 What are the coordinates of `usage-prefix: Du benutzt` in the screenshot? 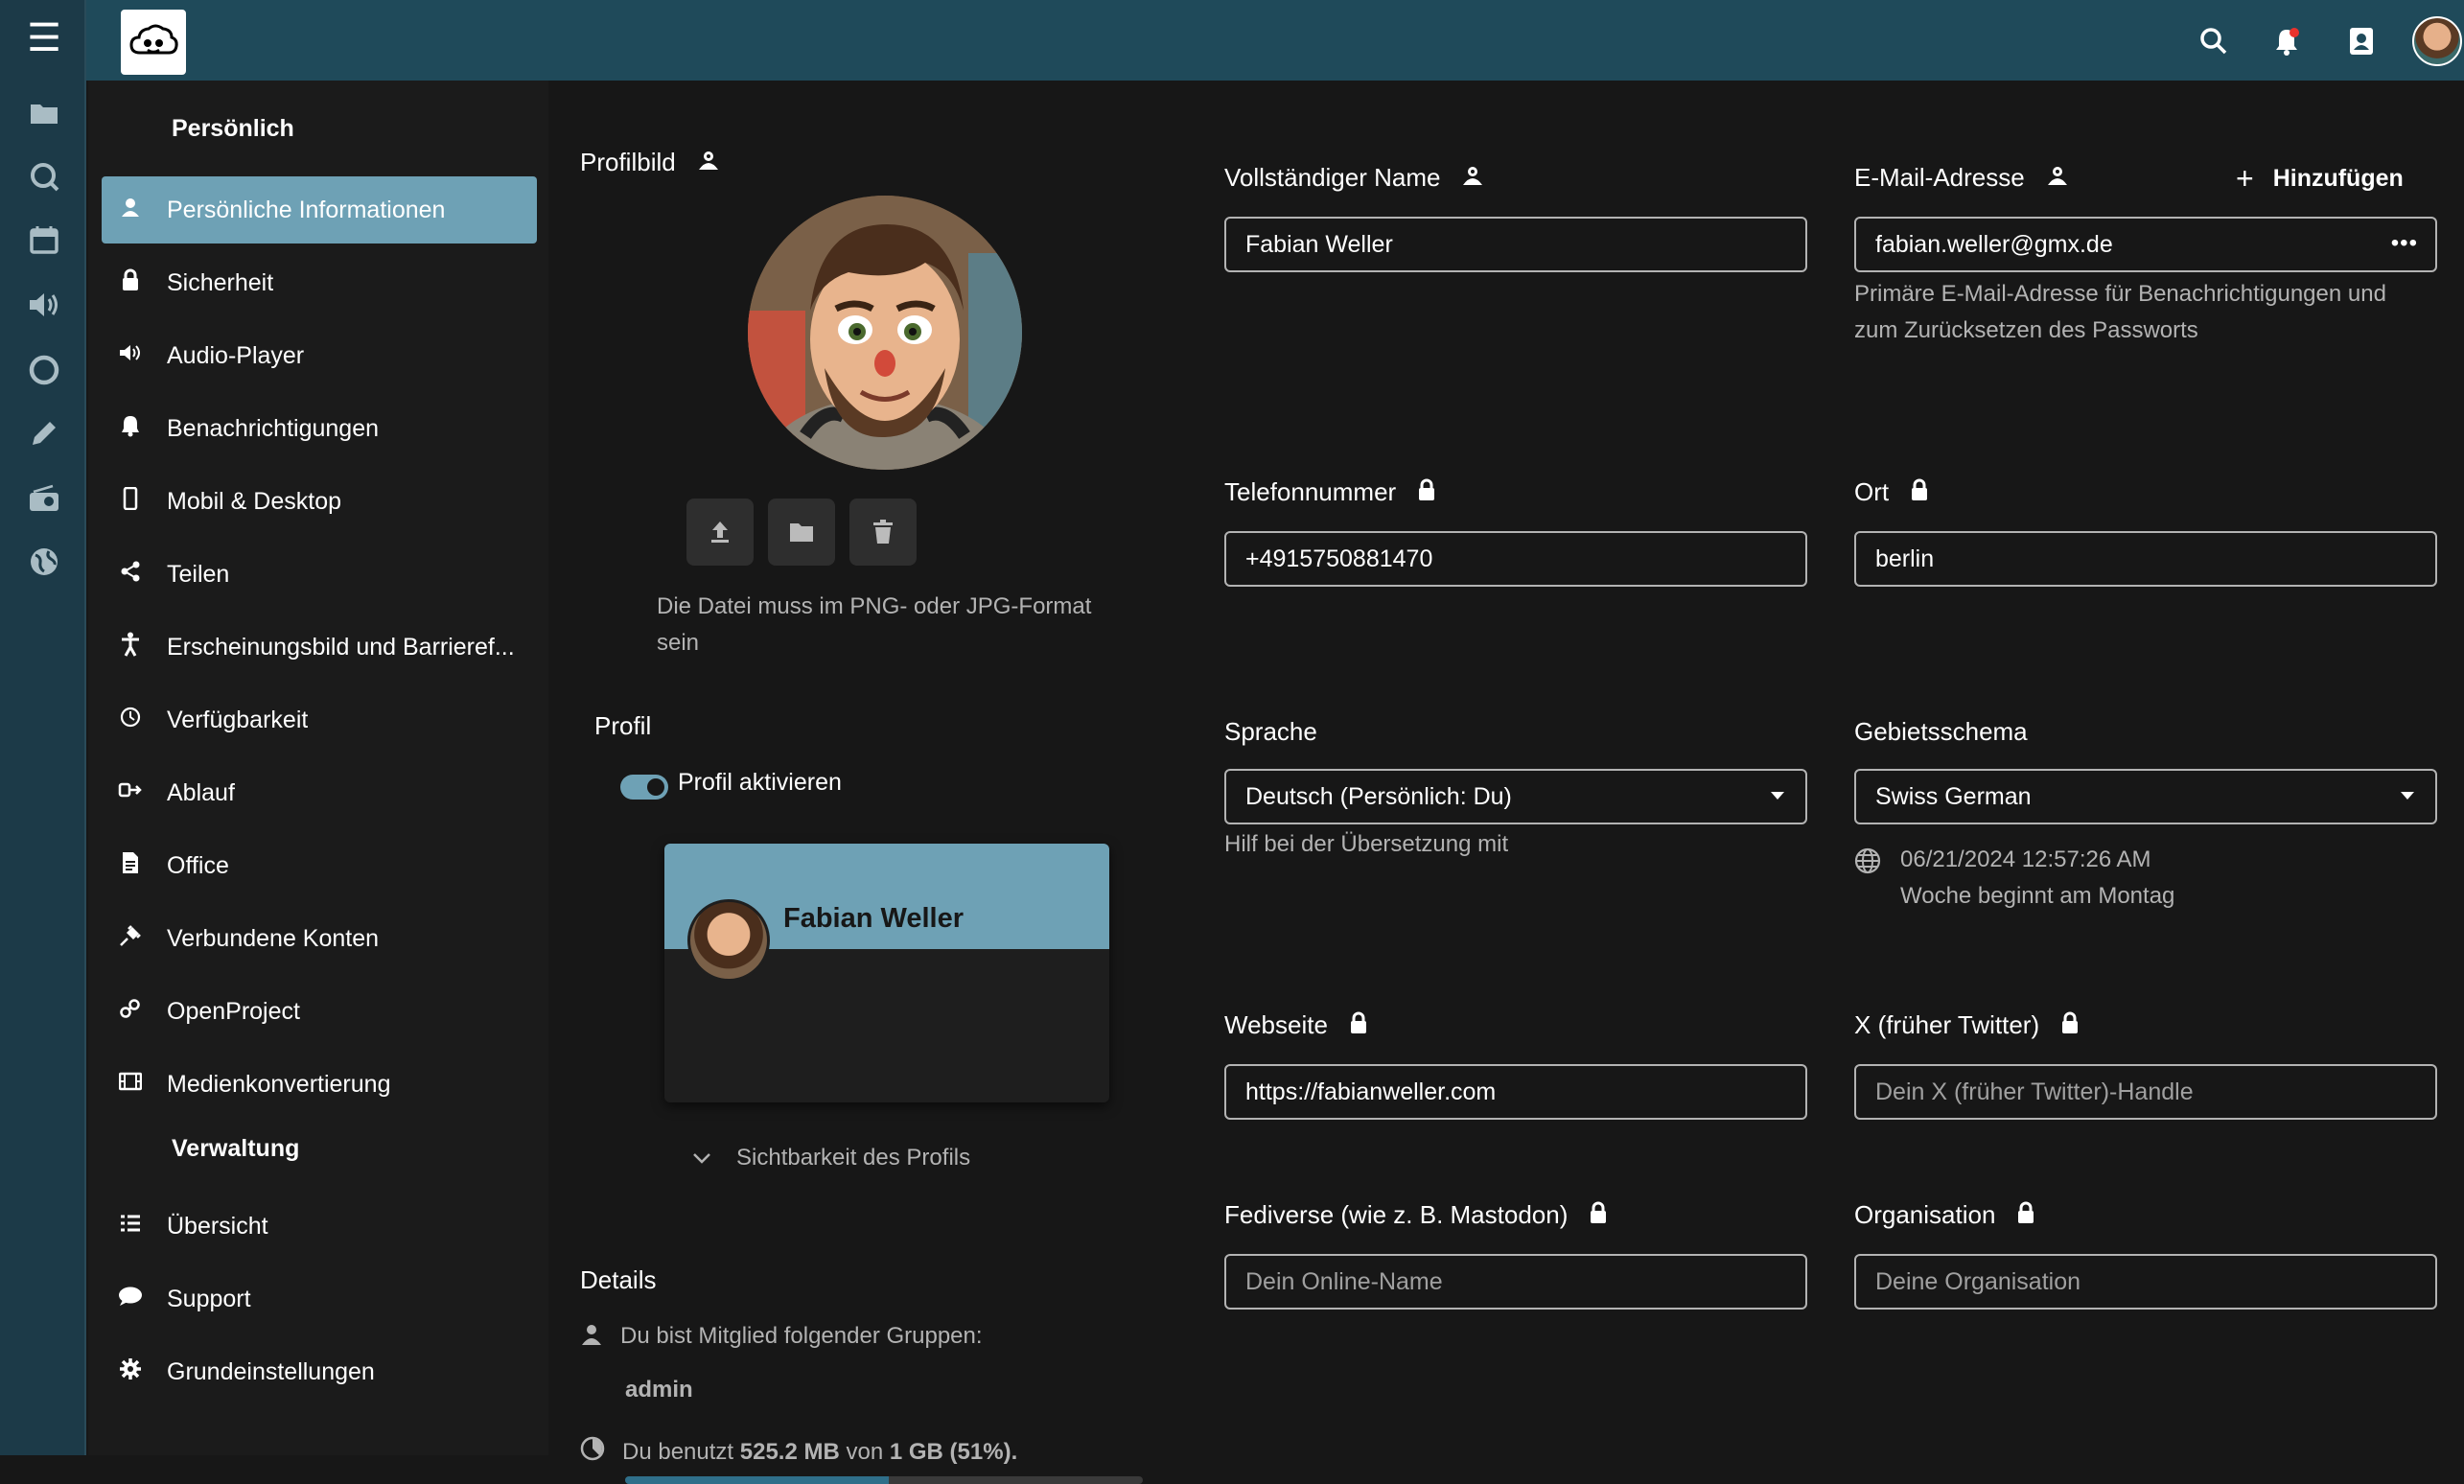 It's located at (678, 1451).